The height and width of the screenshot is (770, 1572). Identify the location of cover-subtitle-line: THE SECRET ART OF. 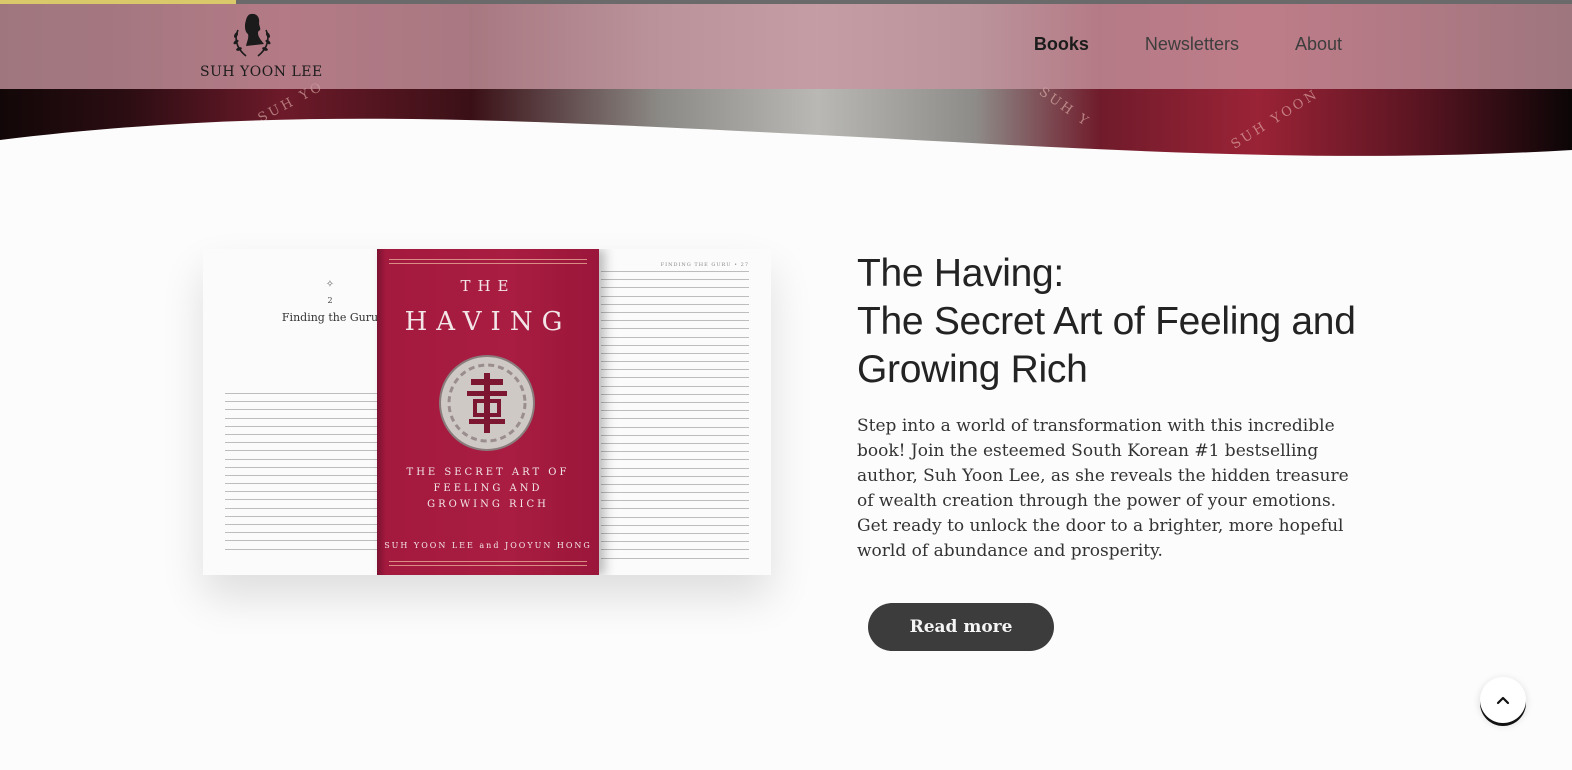
(488, 472).